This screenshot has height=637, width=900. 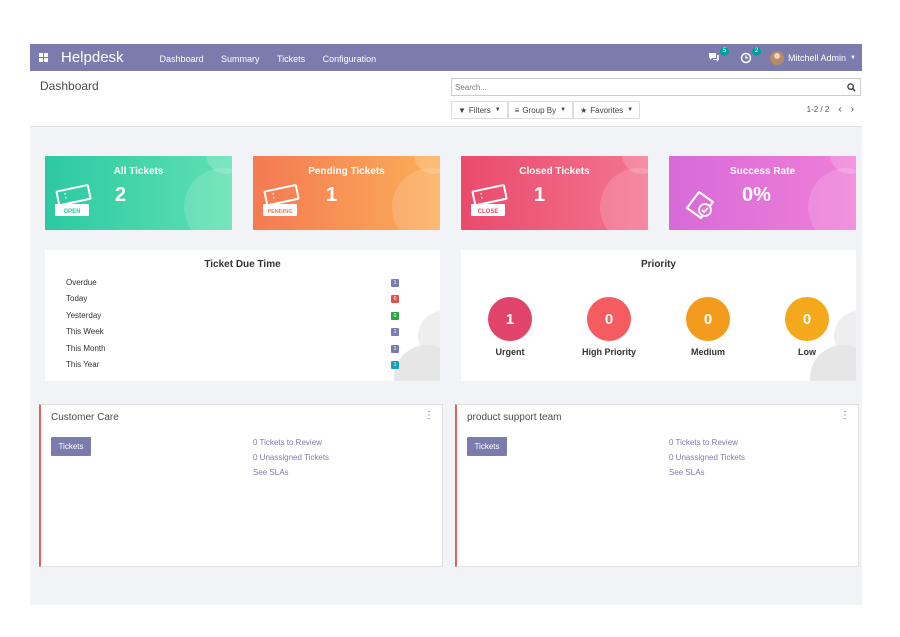 What do you see at coordinates (138, 171) in the screenshot?
I see `card-title: All Tickets` at bounding box center [138, 171].